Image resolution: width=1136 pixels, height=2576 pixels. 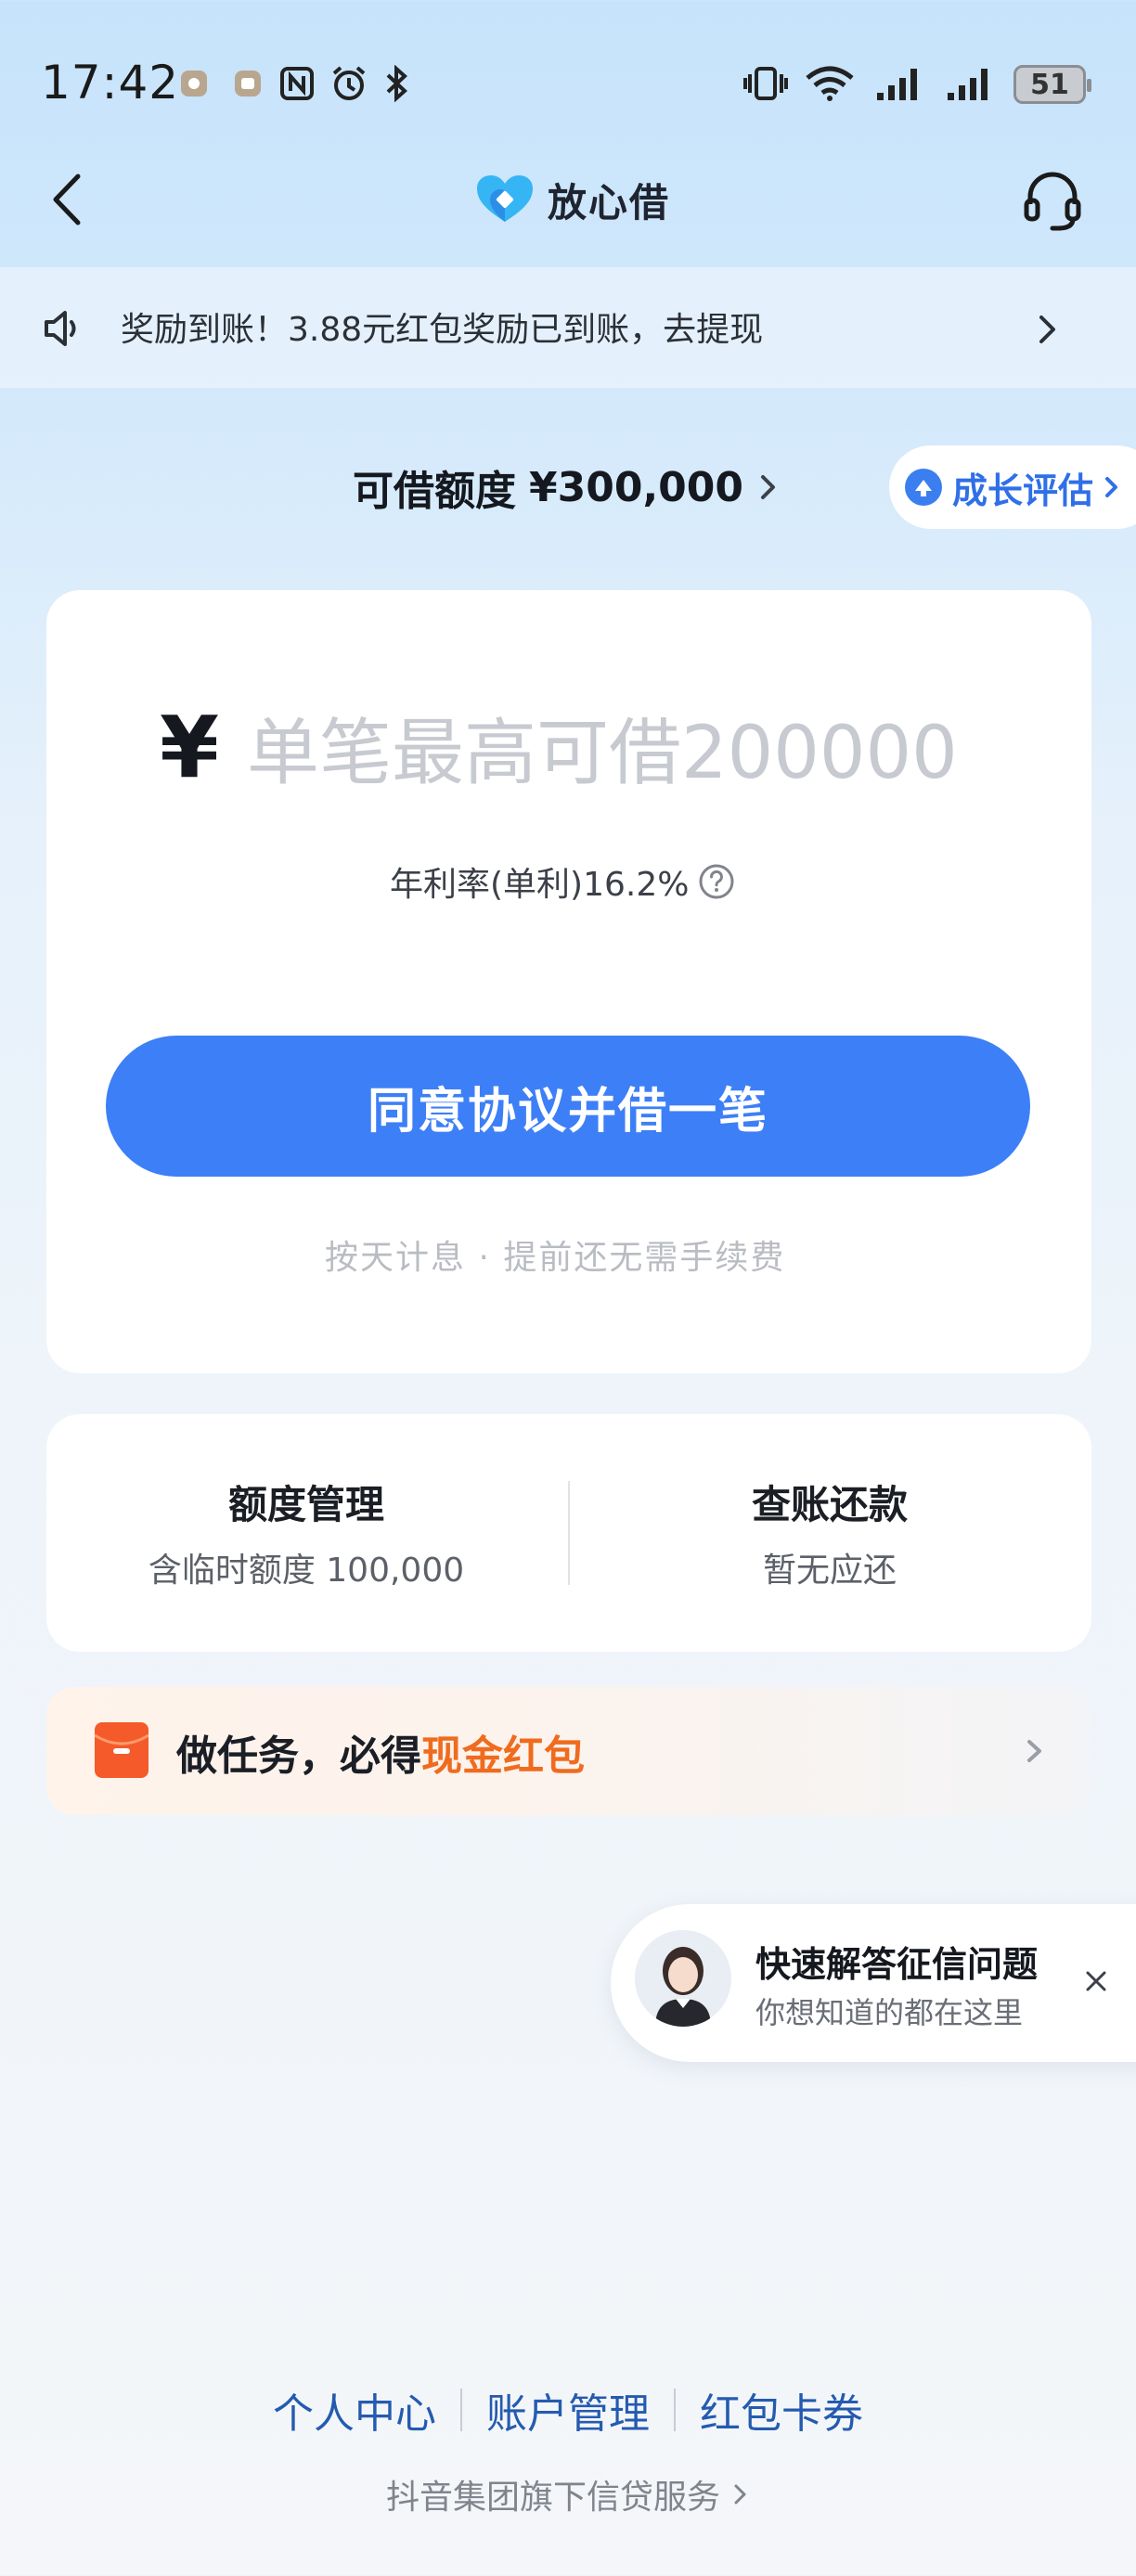 I want to click on battery-level: 51, so click(x=1049, y=85).